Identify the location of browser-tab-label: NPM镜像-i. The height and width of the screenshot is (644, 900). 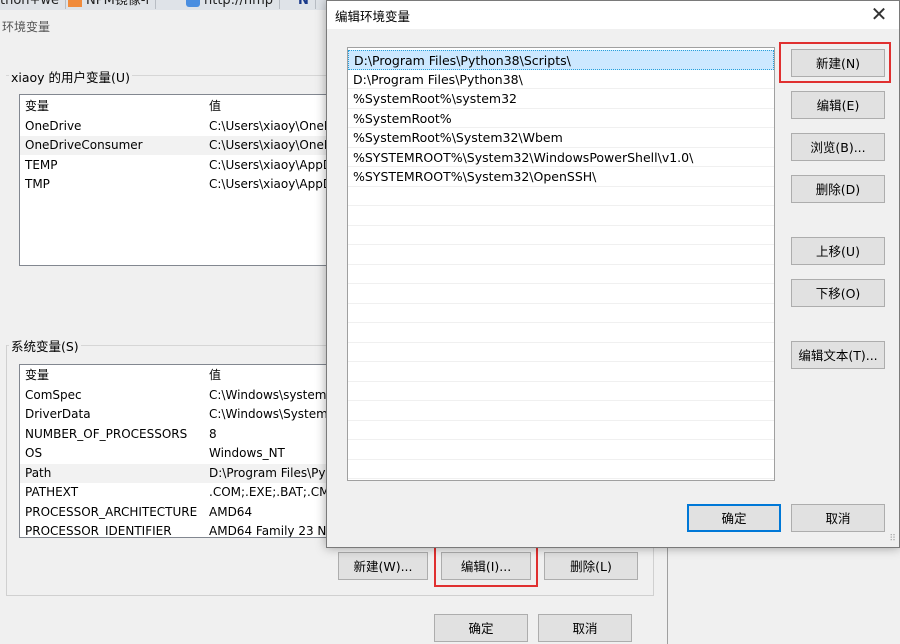
(118, 4).